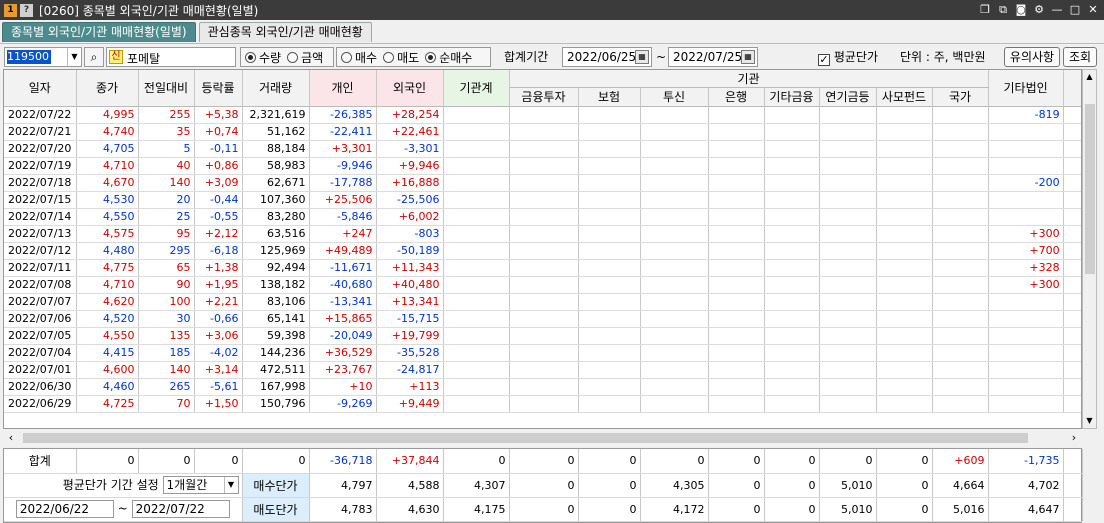 Image resolution: width=1104 pixels, height=523 pixels. I want to click on vertical-scrollbar: ▲ ▼, so click(1089, 249).